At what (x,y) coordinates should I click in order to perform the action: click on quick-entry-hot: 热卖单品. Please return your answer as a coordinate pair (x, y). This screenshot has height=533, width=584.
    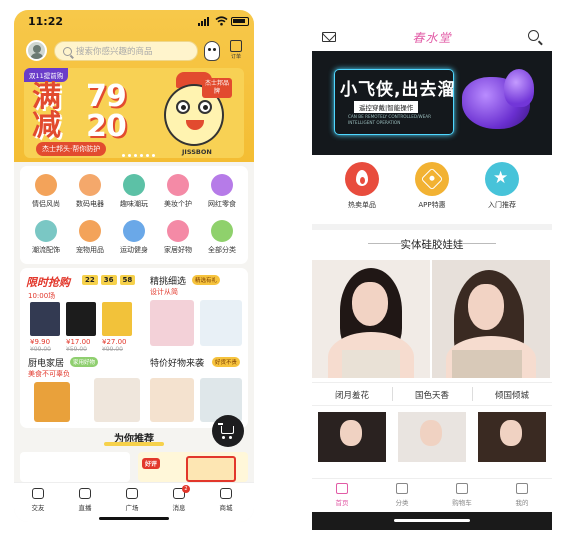
    Looking at the image, I should click on (362, 186).